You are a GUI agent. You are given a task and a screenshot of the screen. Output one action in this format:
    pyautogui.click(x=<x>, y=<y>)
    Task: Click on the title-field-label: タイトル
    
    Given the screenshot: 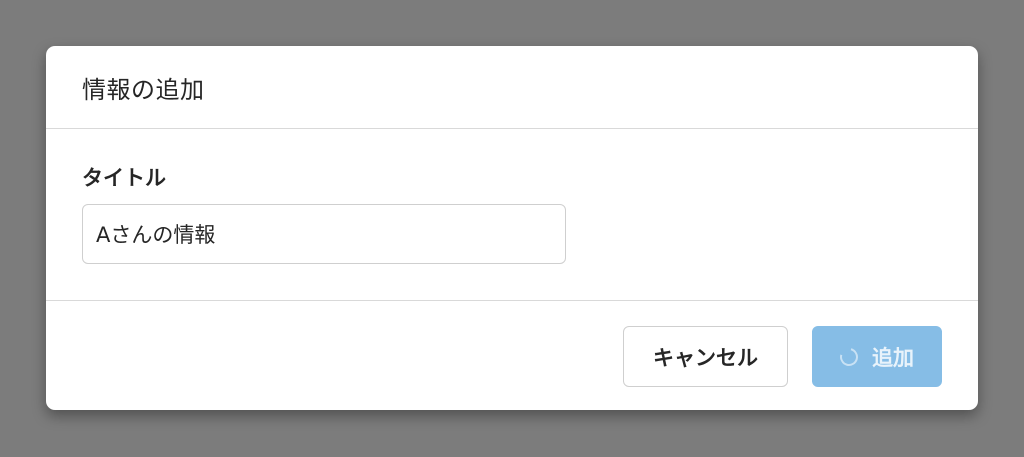 What is the action you would take?
    pyautogui.click(x=124, y=178)
    